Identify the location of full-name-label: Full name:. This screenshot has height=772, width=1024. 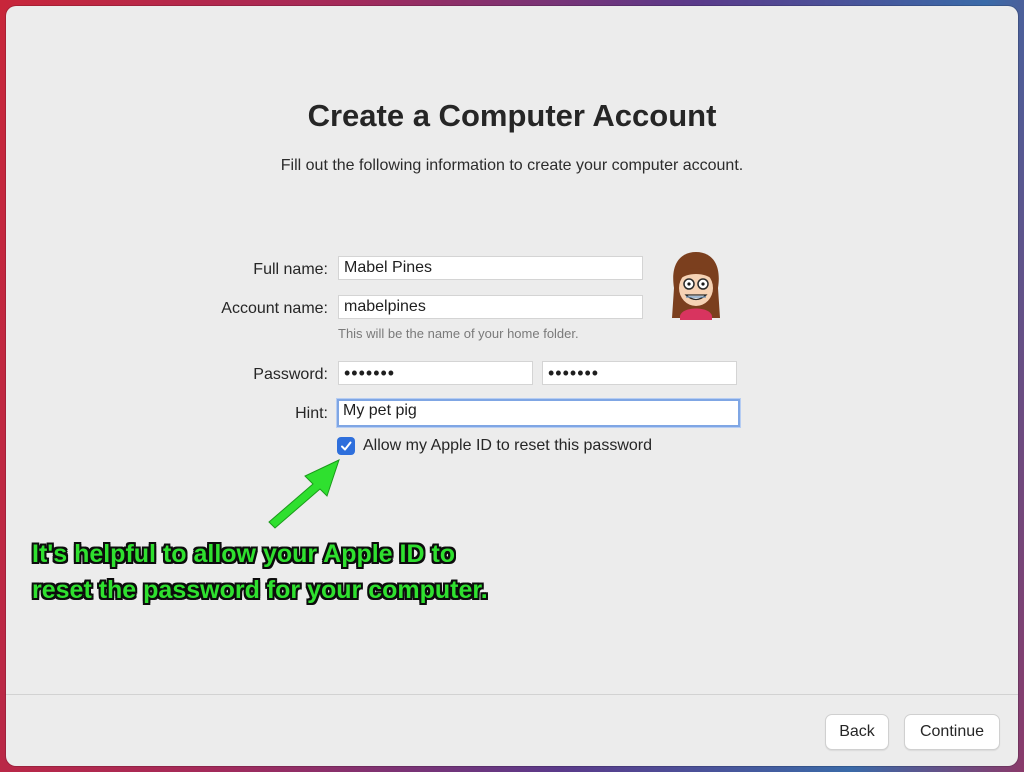
(290, 269).